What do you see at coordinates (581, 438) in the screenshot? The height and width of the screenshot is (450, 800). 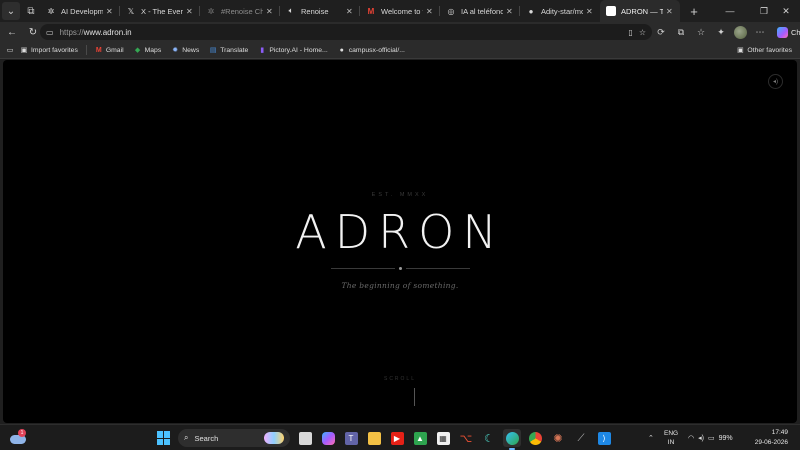 I see `sketch-icon: ⟋` at bounding box center [581, 438].